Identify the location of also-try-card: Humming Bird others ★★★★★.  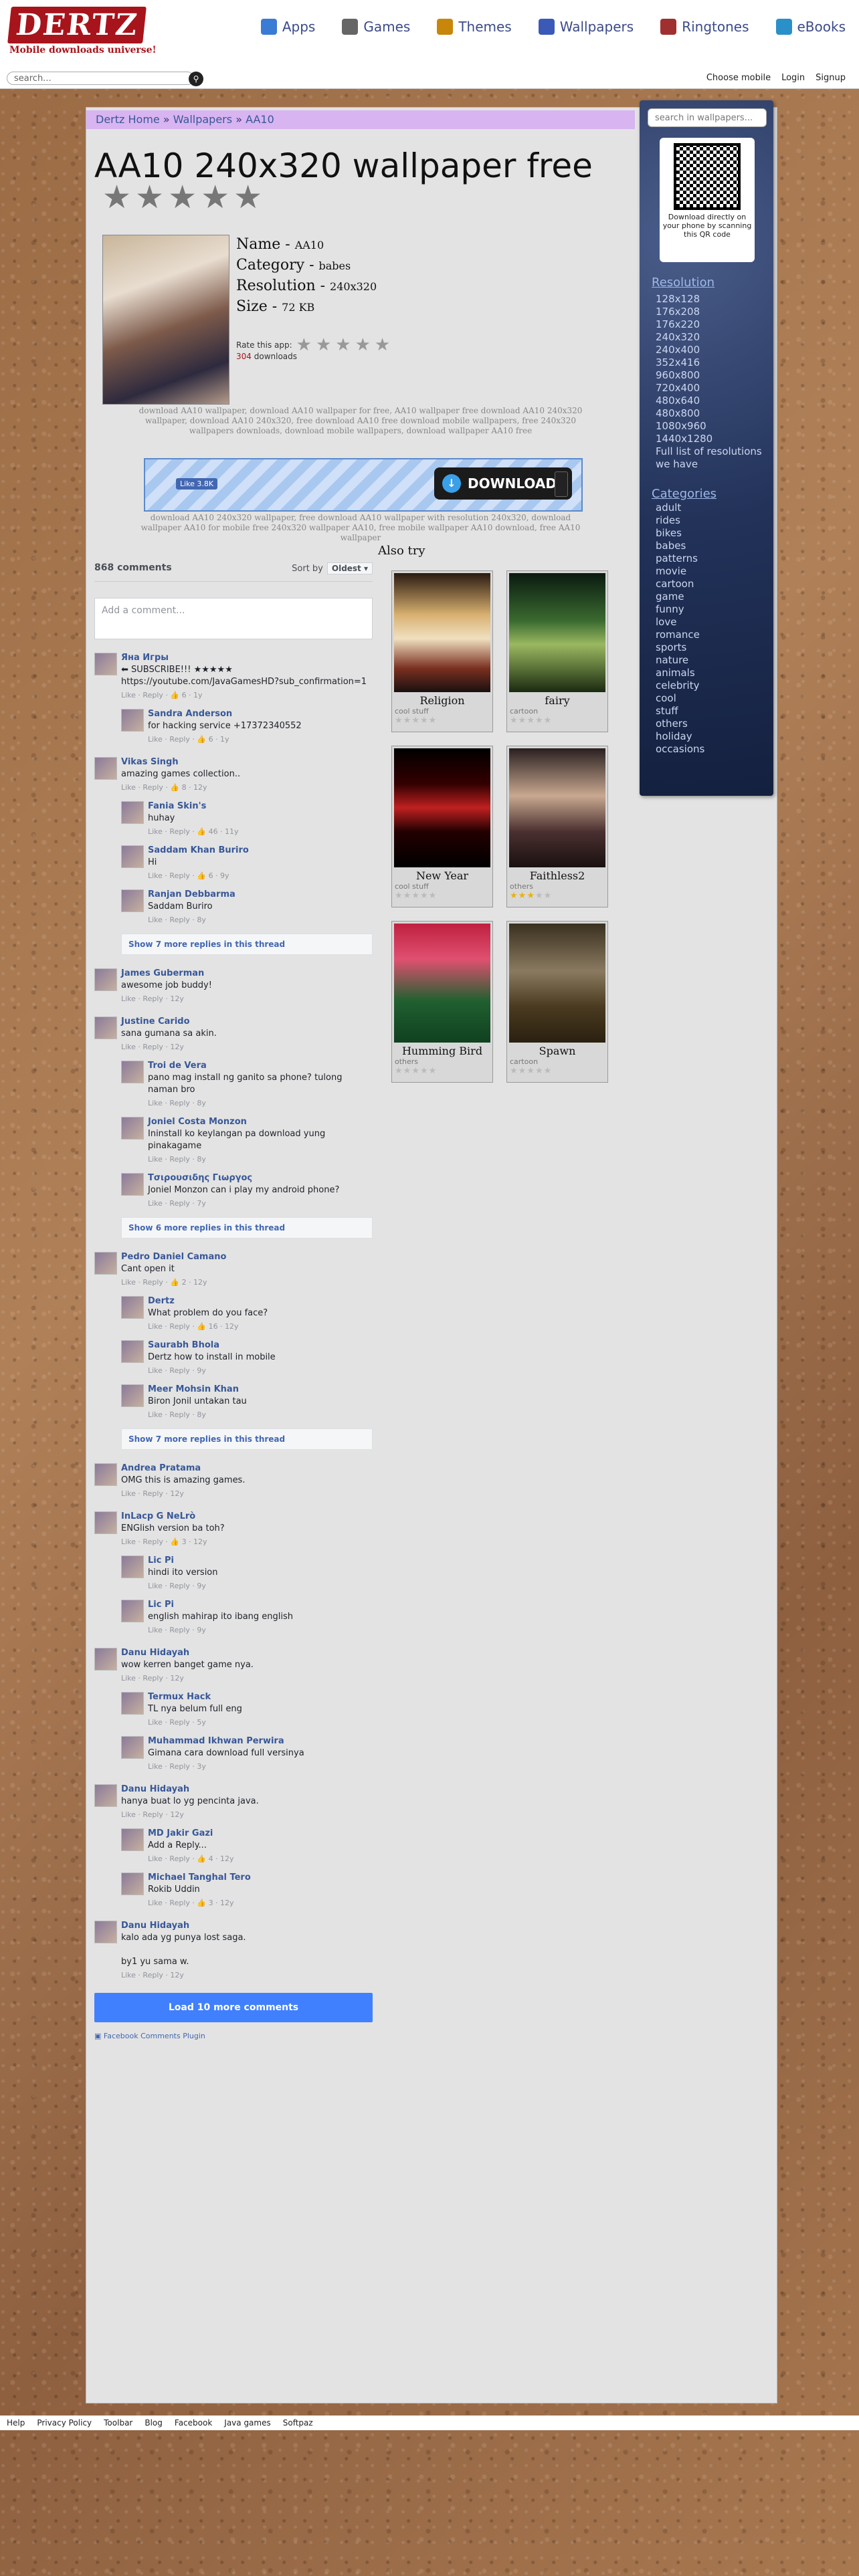
(442, 1002).